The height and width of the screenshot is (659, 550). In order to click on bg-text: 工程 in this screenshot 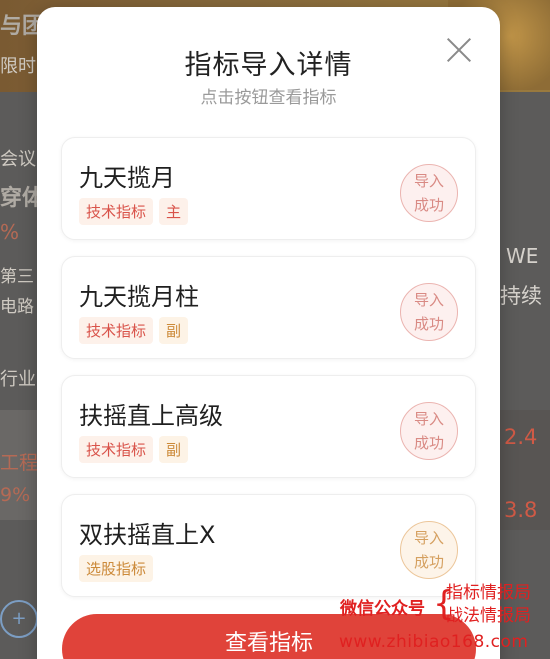, I will do `click(19, 463)`.